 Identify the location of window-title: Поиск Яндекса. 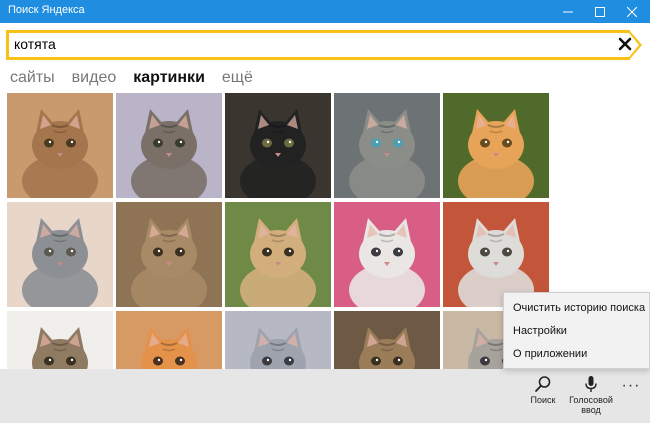
(46, 10).